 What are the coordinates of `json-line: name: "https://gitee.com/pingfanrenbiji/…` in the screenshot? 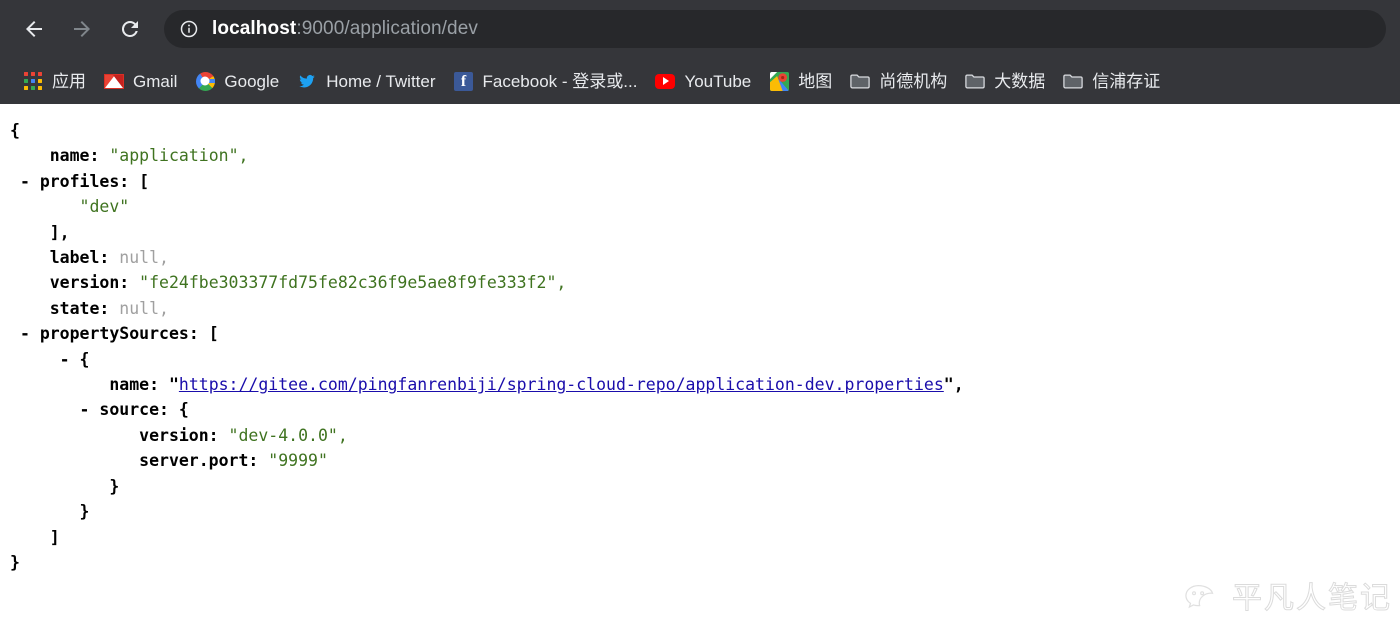 It's located at (700, 384).